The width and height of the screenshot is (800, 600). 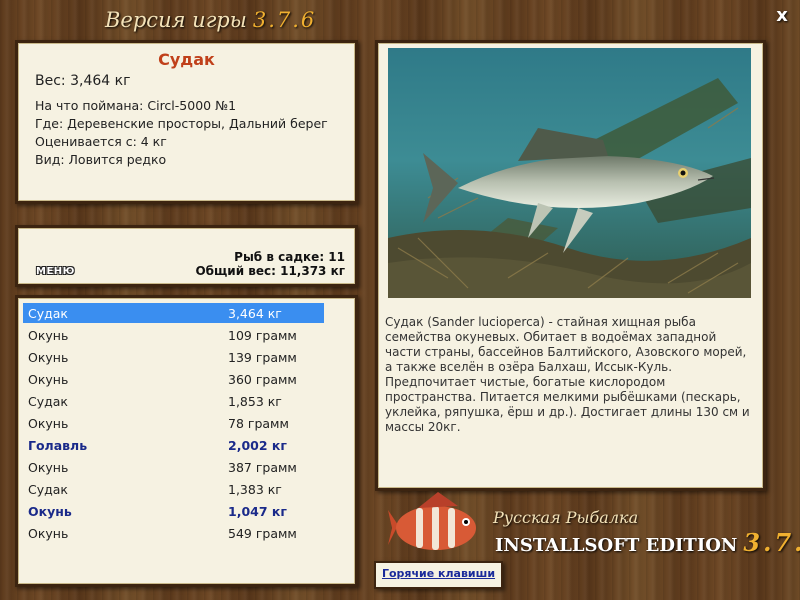 What do you see at coordinates (258, 423) in the screenshot?
I see `fish-weight-cell: 78 грамм` at bounding box center [258, 423].